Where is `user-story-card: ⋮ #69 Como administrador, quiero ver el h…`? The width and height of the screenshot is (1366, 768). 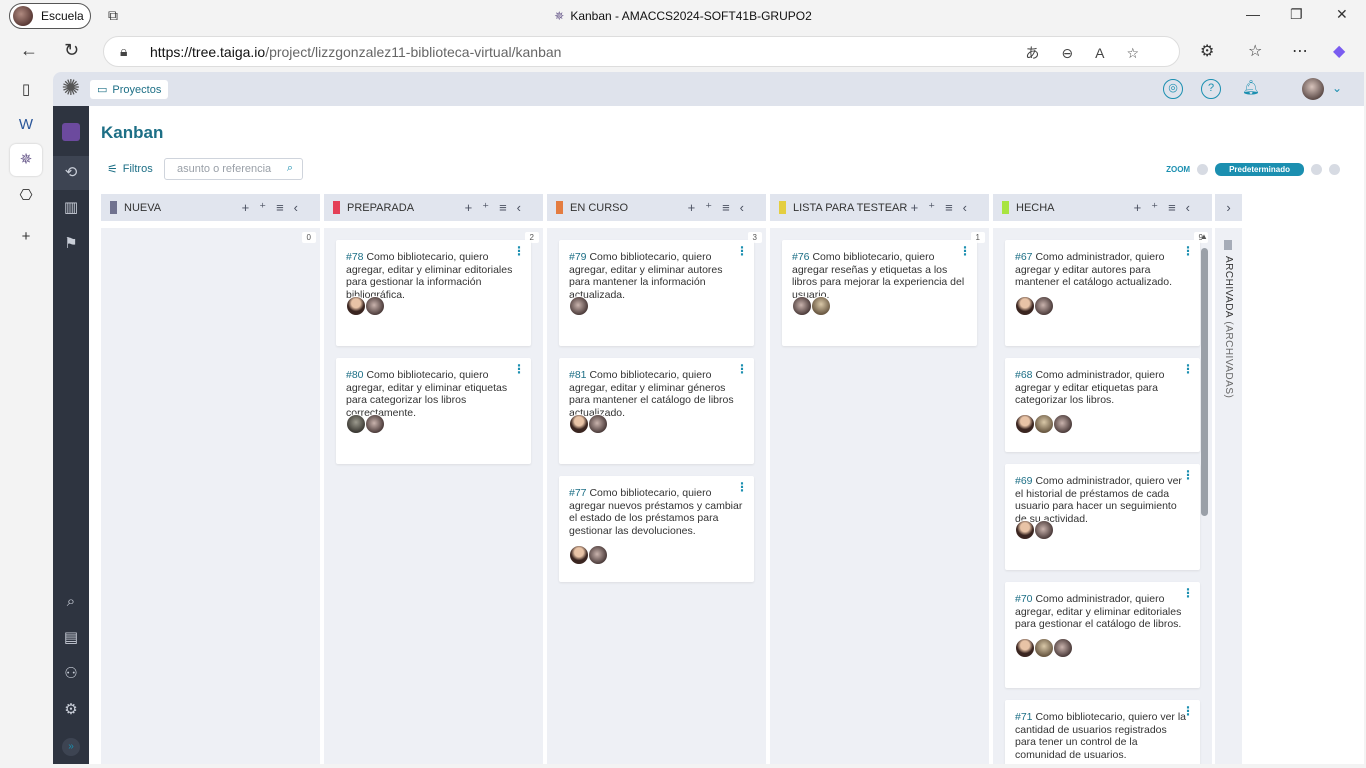
user-story-card: ⋮ #69 Como administrador, quiero ver el h… is located at coordinates (1102, 517).